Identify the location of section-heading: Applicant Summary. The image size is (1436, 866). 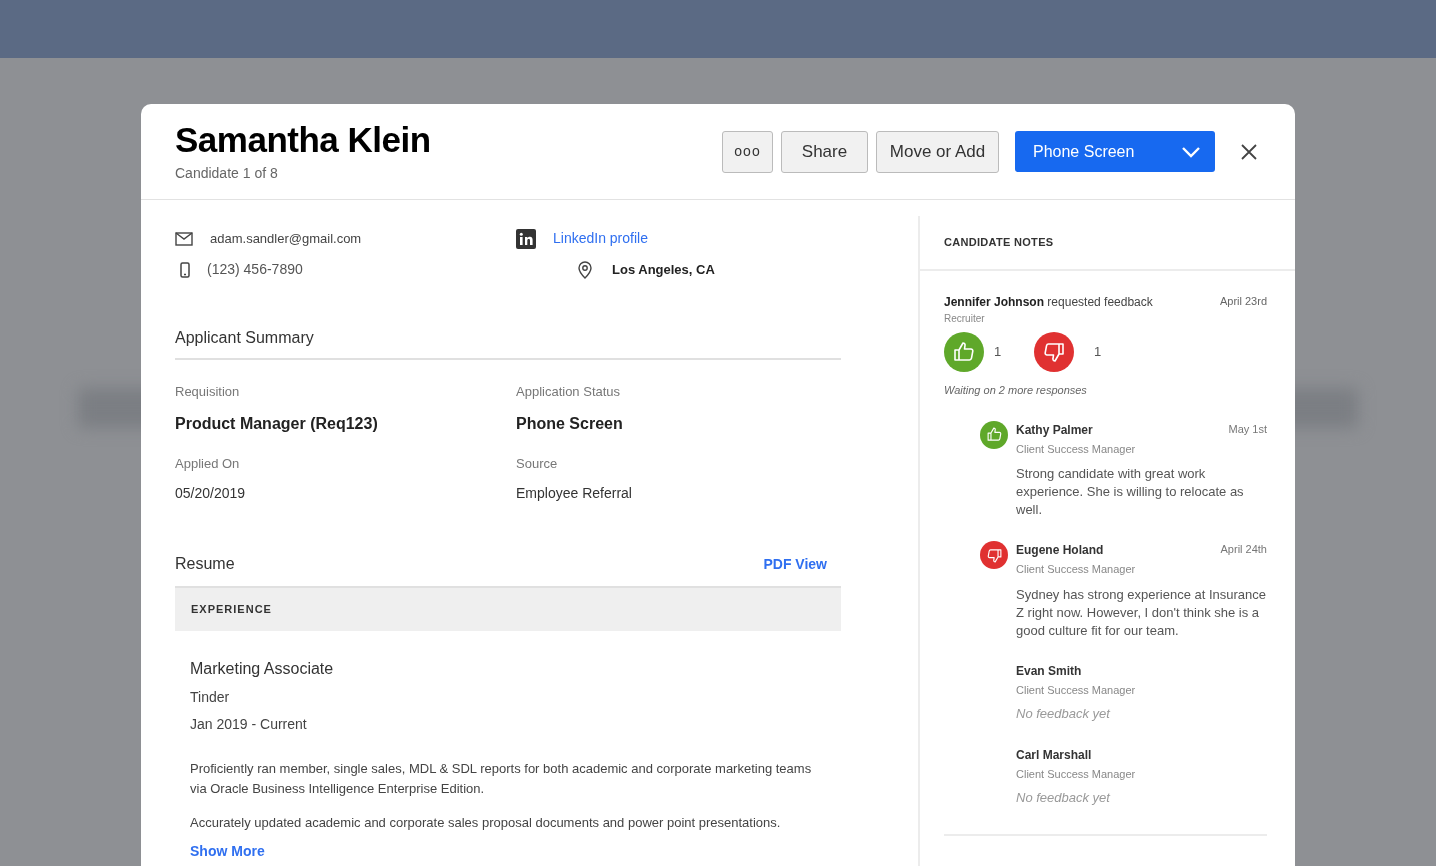
(508, 343).